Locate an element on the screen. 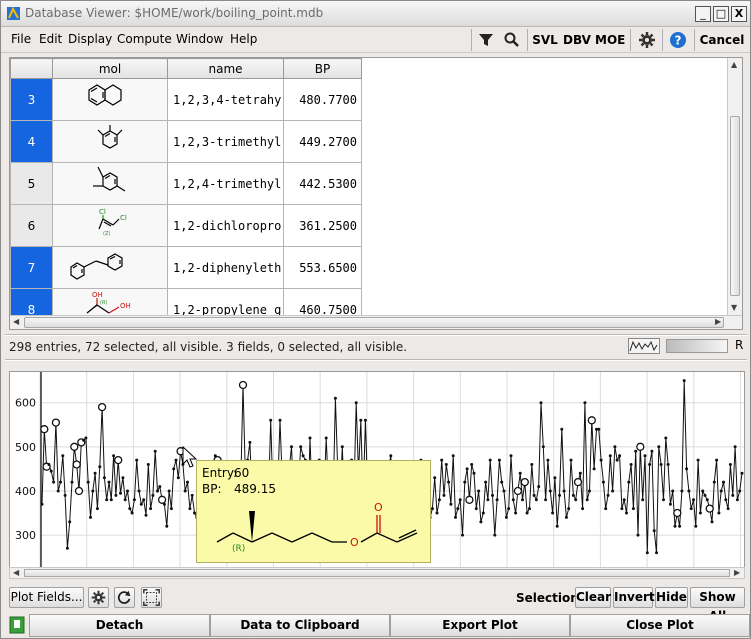 This screenshot has width=751, height=639. bp-cell: 480.7700 is located at coordinates (322, 99).